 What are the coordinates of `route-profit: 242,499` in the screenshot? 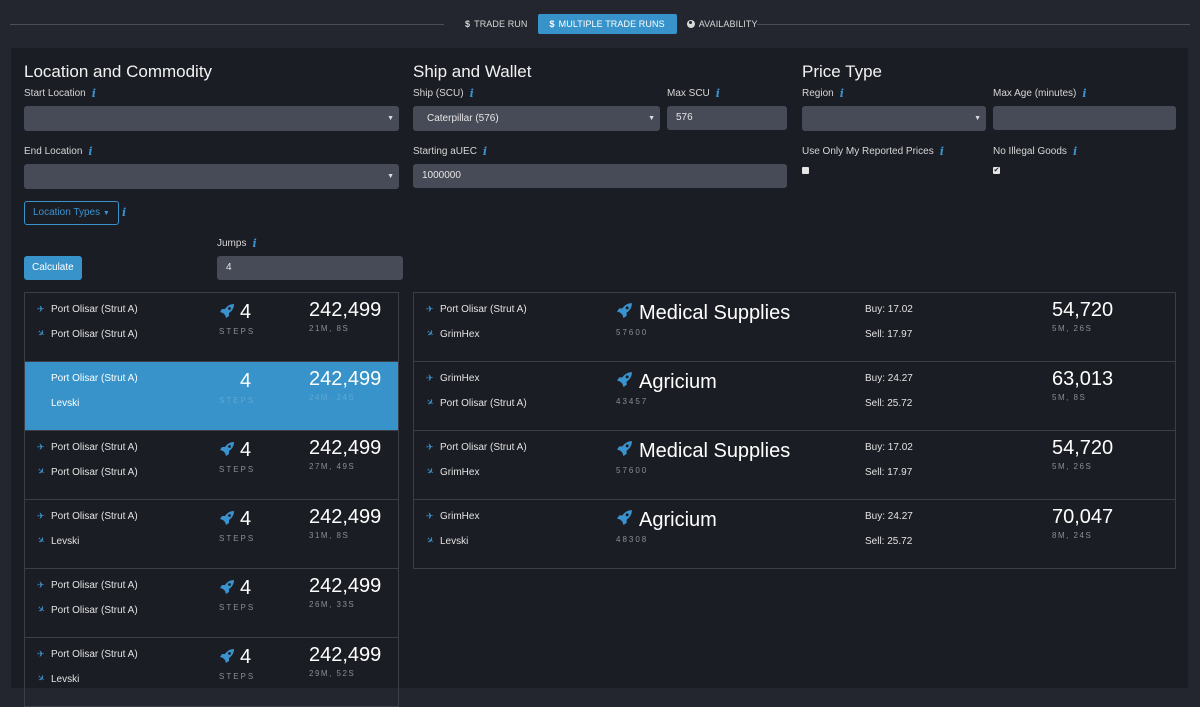 It's located at (345, 586).